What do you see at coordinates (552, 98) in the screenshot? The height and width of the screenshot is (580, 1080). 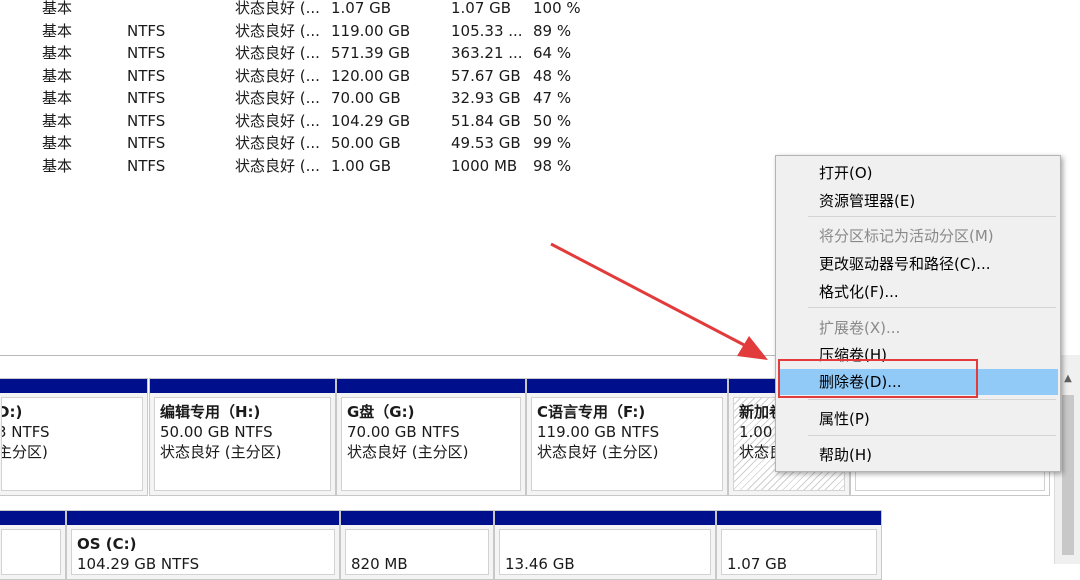 I see `volume-free-percent: 47 %` at bounding box center [552, 98].